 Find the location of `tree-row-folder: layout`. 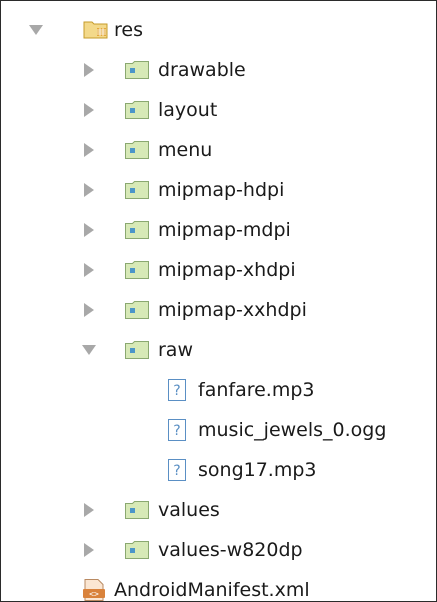

tree-row-folder: layout is located at coordinates (218, 110).